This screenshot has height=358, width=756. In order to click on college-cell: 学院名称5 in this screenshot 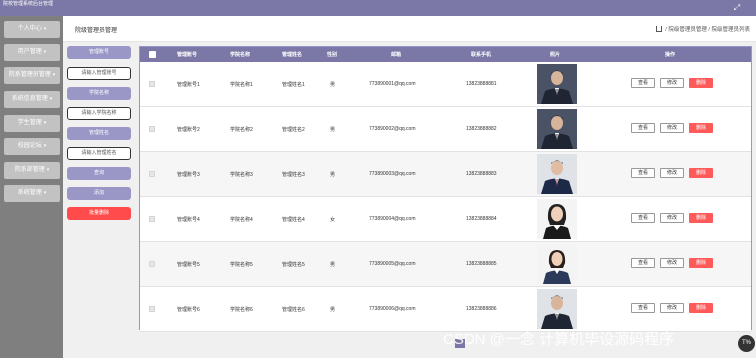, I will do `click(241, 265)`.